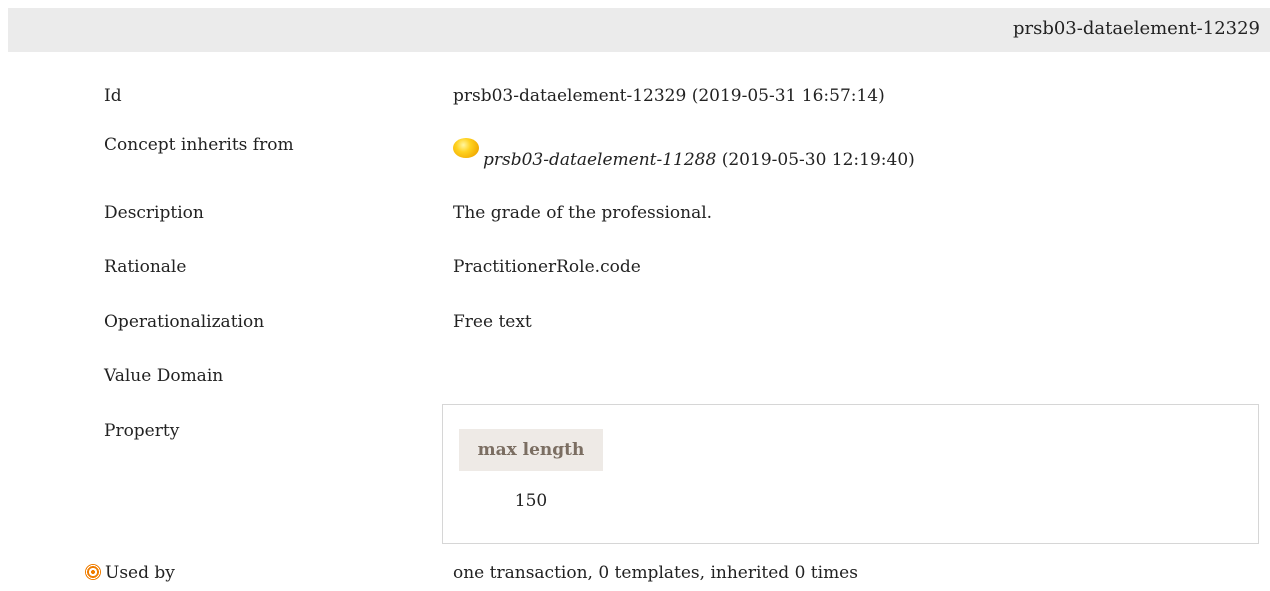 The image size is (1270, 591). I want to click on description-label: Description, so click(154, 213).